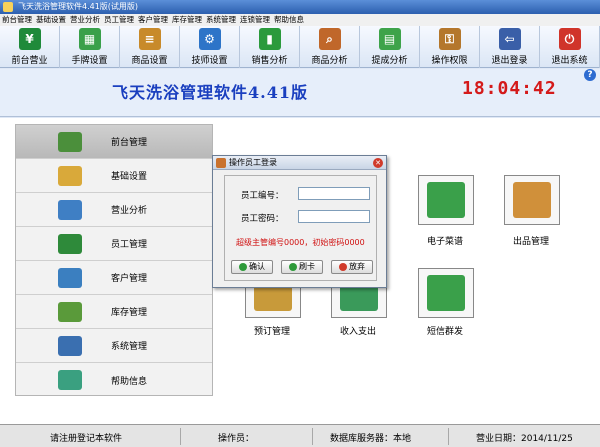  I want to click on sidebar-item-label: 前台管理, so click(129, 143).